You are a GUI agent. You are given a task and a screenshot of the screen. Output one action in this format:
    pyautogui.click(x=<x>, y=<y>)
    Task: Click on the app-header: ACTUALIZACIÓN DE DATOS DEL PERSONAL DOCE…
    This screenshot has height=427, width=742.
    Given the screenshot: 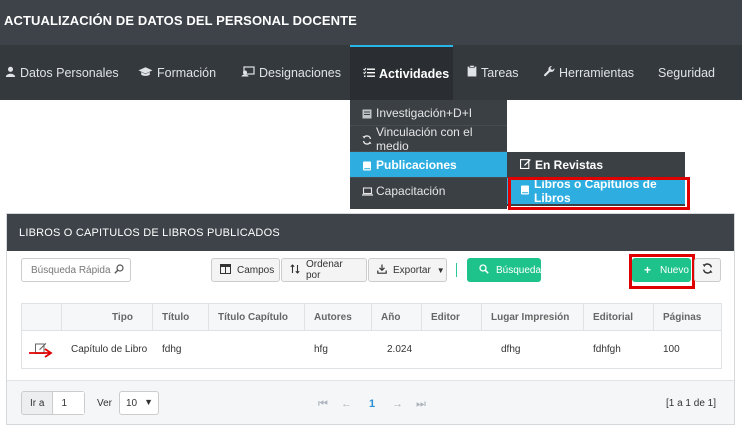 What is the action you would take?
    pyautogui.click(x=371, y=22)
    